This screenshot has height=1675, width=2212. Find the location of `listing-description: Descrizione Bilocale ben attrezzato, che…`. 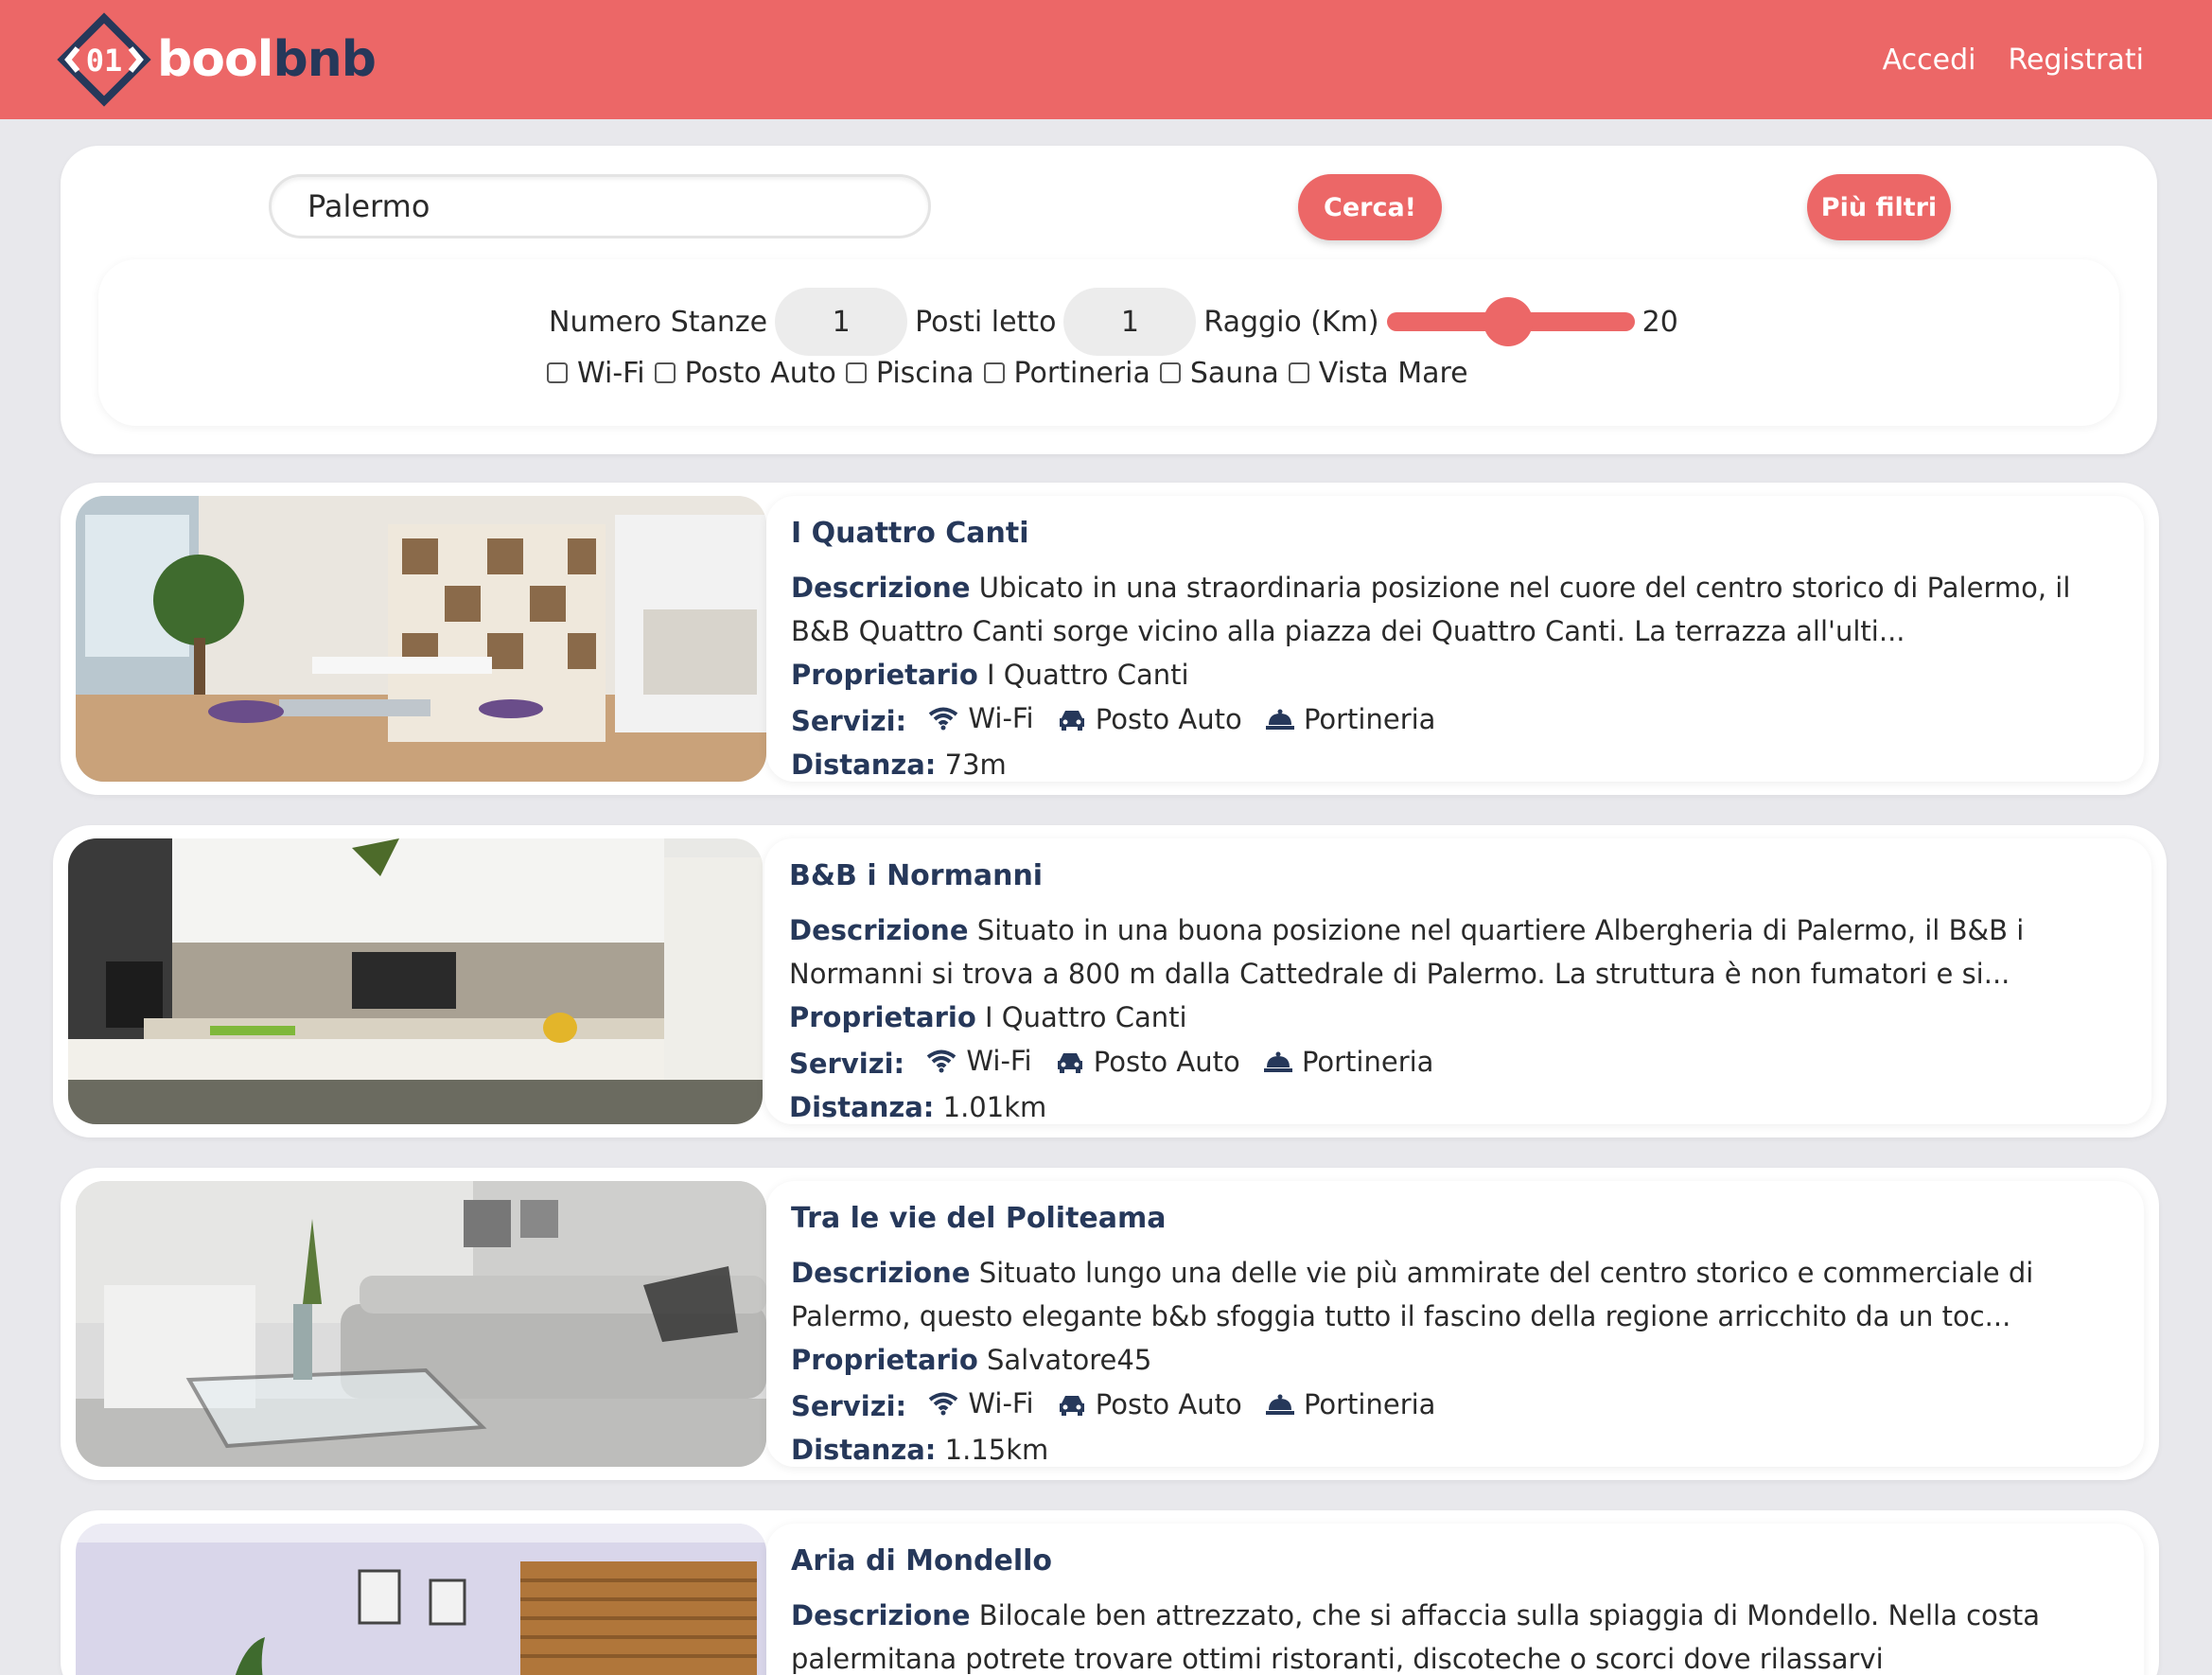

listing-description: Descrizione Bilocale ben attrezzato, che… is located at coordinates (1457, 1634).